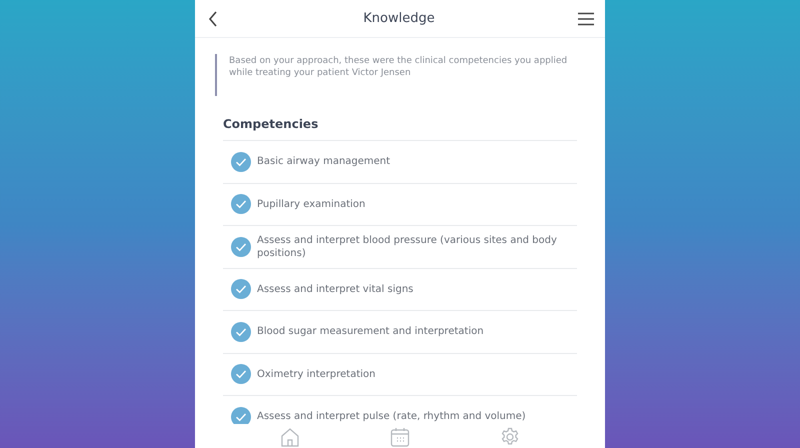 The height and width of the screenshot is (448, 800). Describe the element at coordinates (271, 124) in the screenshot. I see `section-heading: Competencies` at that location.